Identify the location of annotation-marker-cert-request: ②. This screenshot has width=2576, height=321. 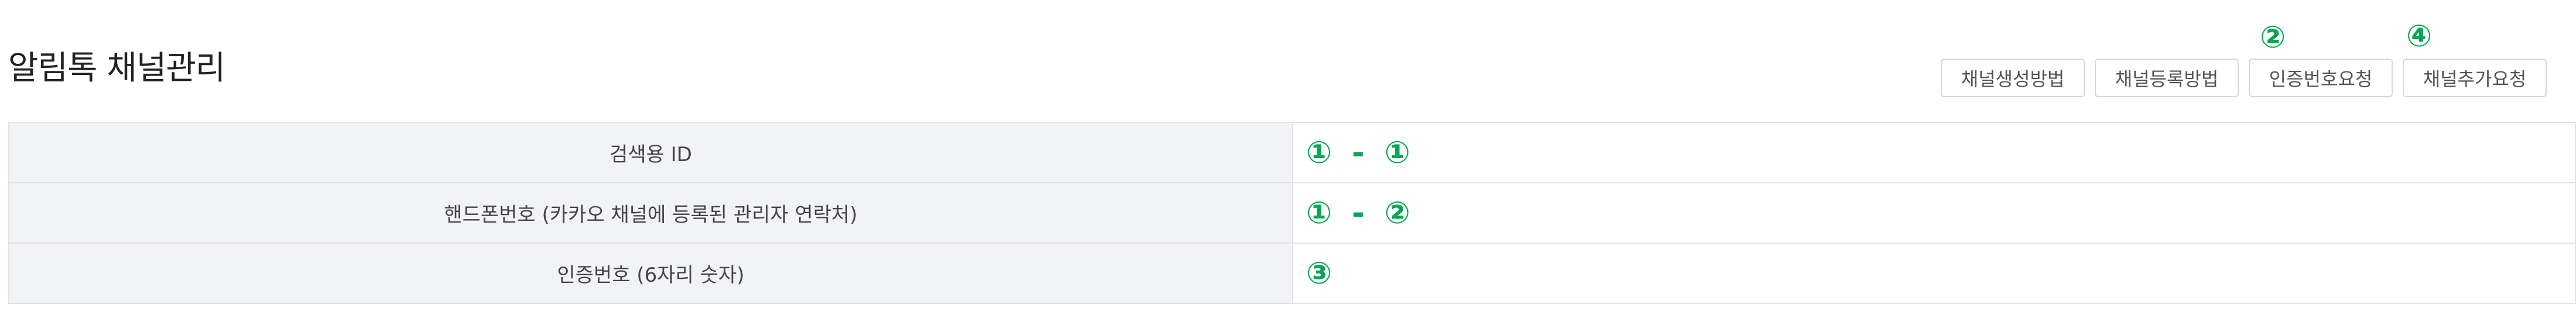
(2273, 37).